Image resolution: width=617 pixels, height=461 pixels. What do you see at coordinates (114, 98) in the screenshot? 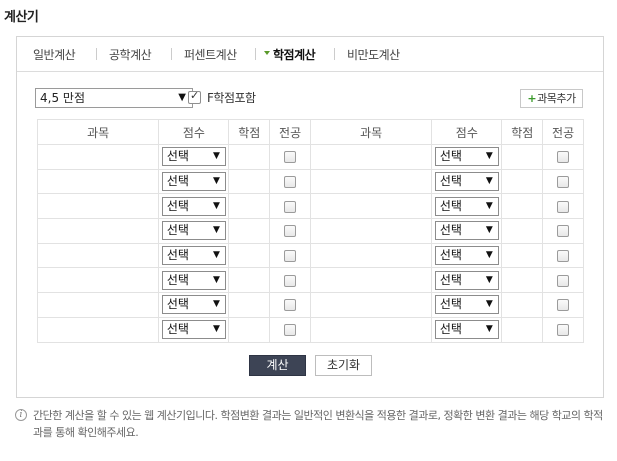
I see `grade-scale-select: 4,5 만점 ▼` at bounding box center [114, 98].